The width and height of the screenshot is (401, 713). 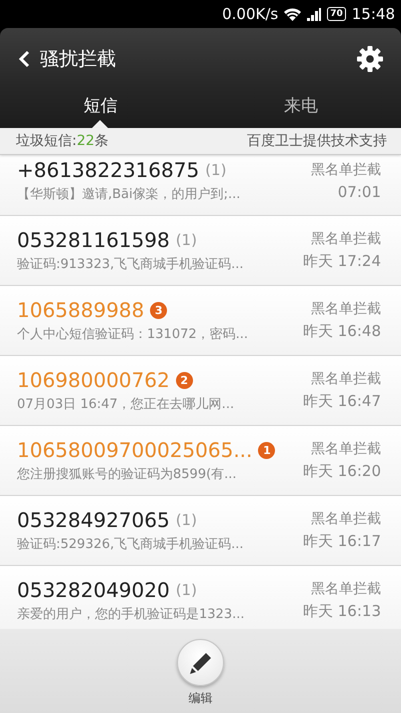 What do you see at coordinates (250, 14) in the screenshot?
I see `network-speed: 0.00K/s` at bounding box center [250, 14].